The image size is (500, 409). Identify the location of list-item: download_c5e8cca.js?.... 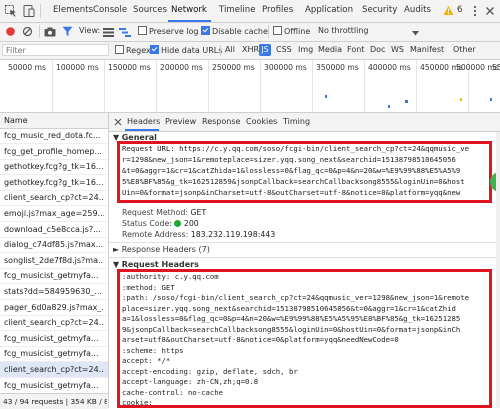
(54, 230).